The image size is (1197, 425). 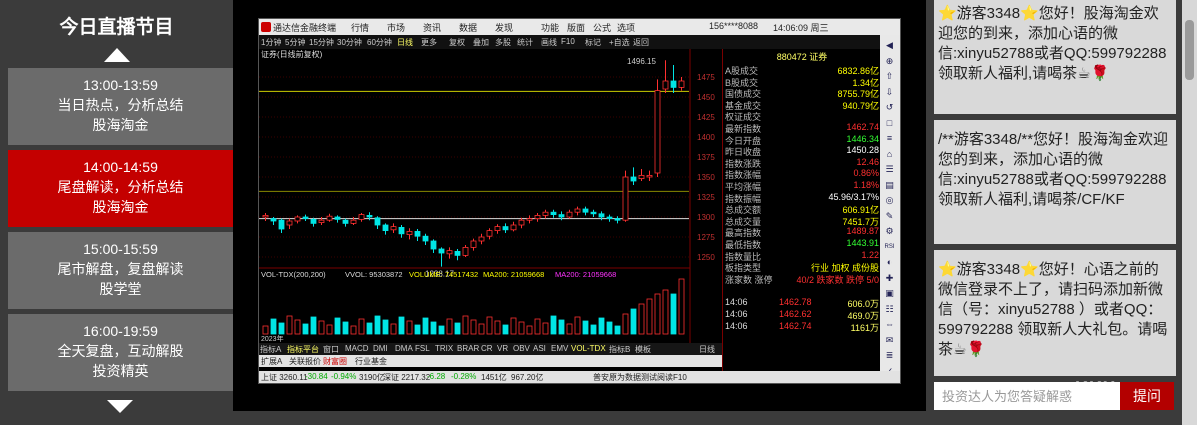 What do you see at coordinates (432, 27) in the screenshot?
I see `menu-item: 资讯` at bounding box center [432, 27].